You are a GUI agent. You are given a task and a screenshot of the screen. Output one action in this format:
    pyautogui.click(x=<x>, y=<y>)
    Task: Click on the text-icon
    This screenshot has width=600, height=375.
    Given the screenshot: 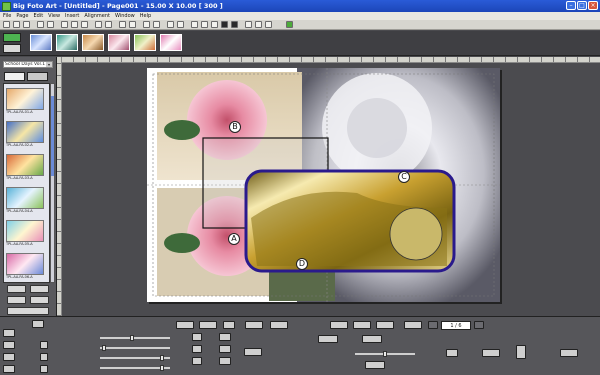 What is the action you would take?
    pyautogui.click(x=108, y=24)
    